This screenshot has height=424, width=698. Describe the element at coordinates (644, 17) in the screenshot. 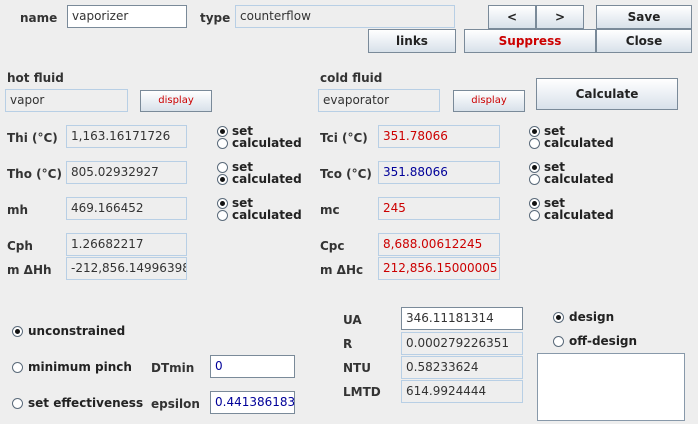

I see `save-button: Save` at that location.